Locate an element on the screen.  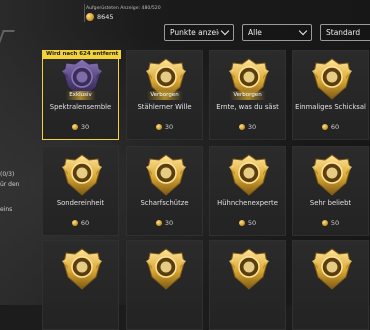
achievement-name: Hühnchenexperte is located at coordinates (247, 203).